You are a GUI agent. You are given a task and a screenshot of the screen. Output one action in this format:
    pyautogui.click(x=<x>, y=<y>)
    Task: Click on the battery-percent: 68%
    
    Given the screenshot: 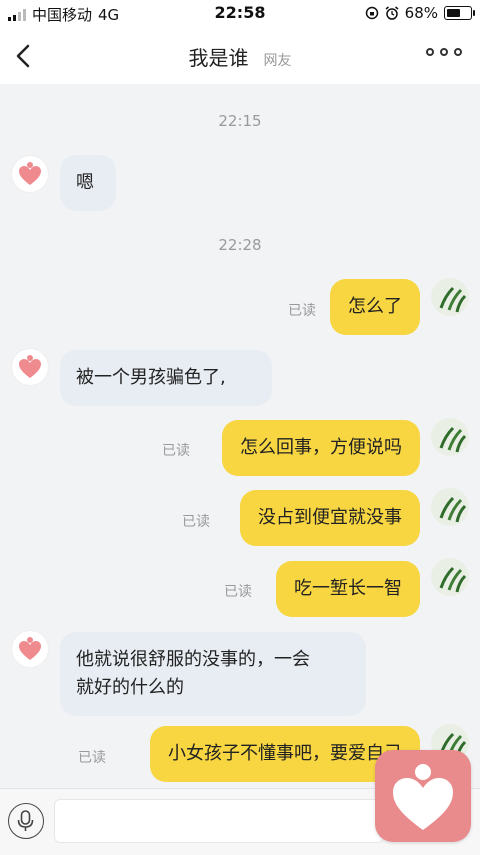 What is the action you would take?
    pyautogui.click(x=421, y=13)
    